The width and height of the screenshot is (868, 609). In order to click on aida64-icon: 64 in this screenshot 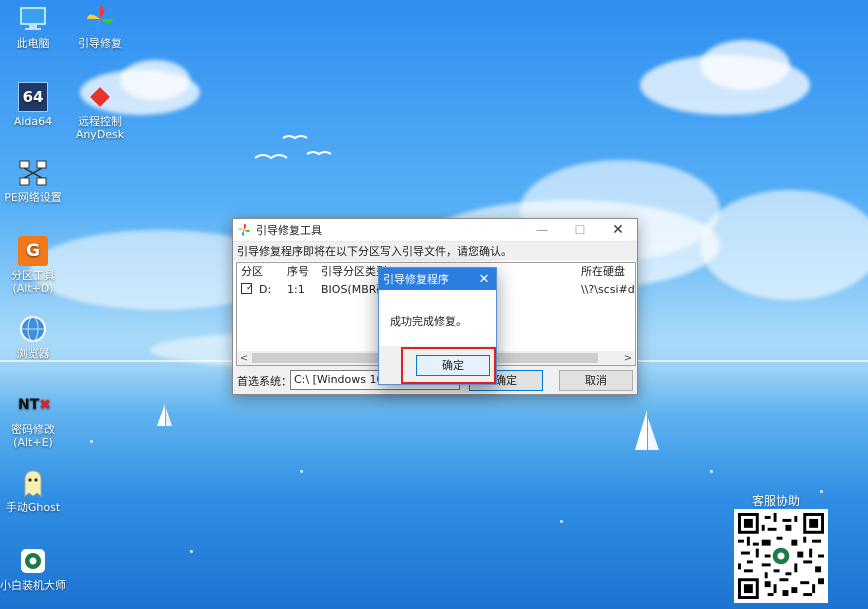, I will do `click(33, 97)`.